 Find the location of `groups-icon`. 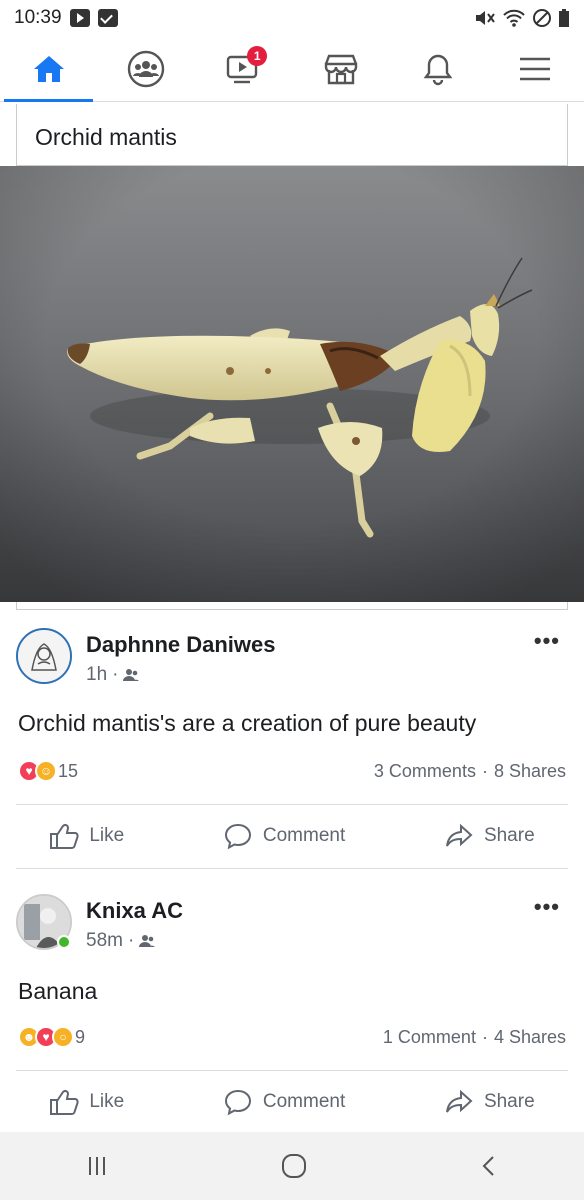

groups-icon is located at coordinates (146, 68).